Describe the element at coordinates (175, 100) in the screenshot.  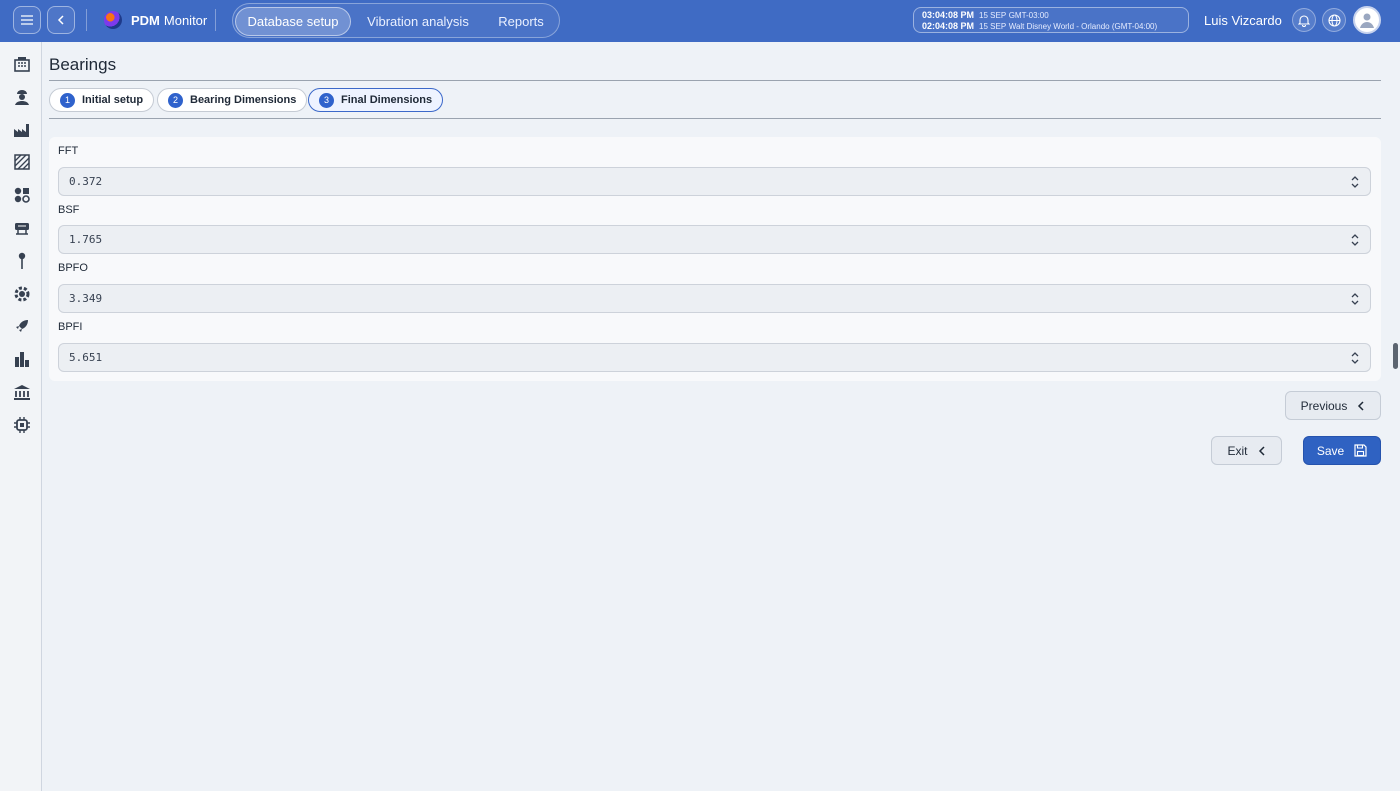
I see `step-number: 2` at that location.